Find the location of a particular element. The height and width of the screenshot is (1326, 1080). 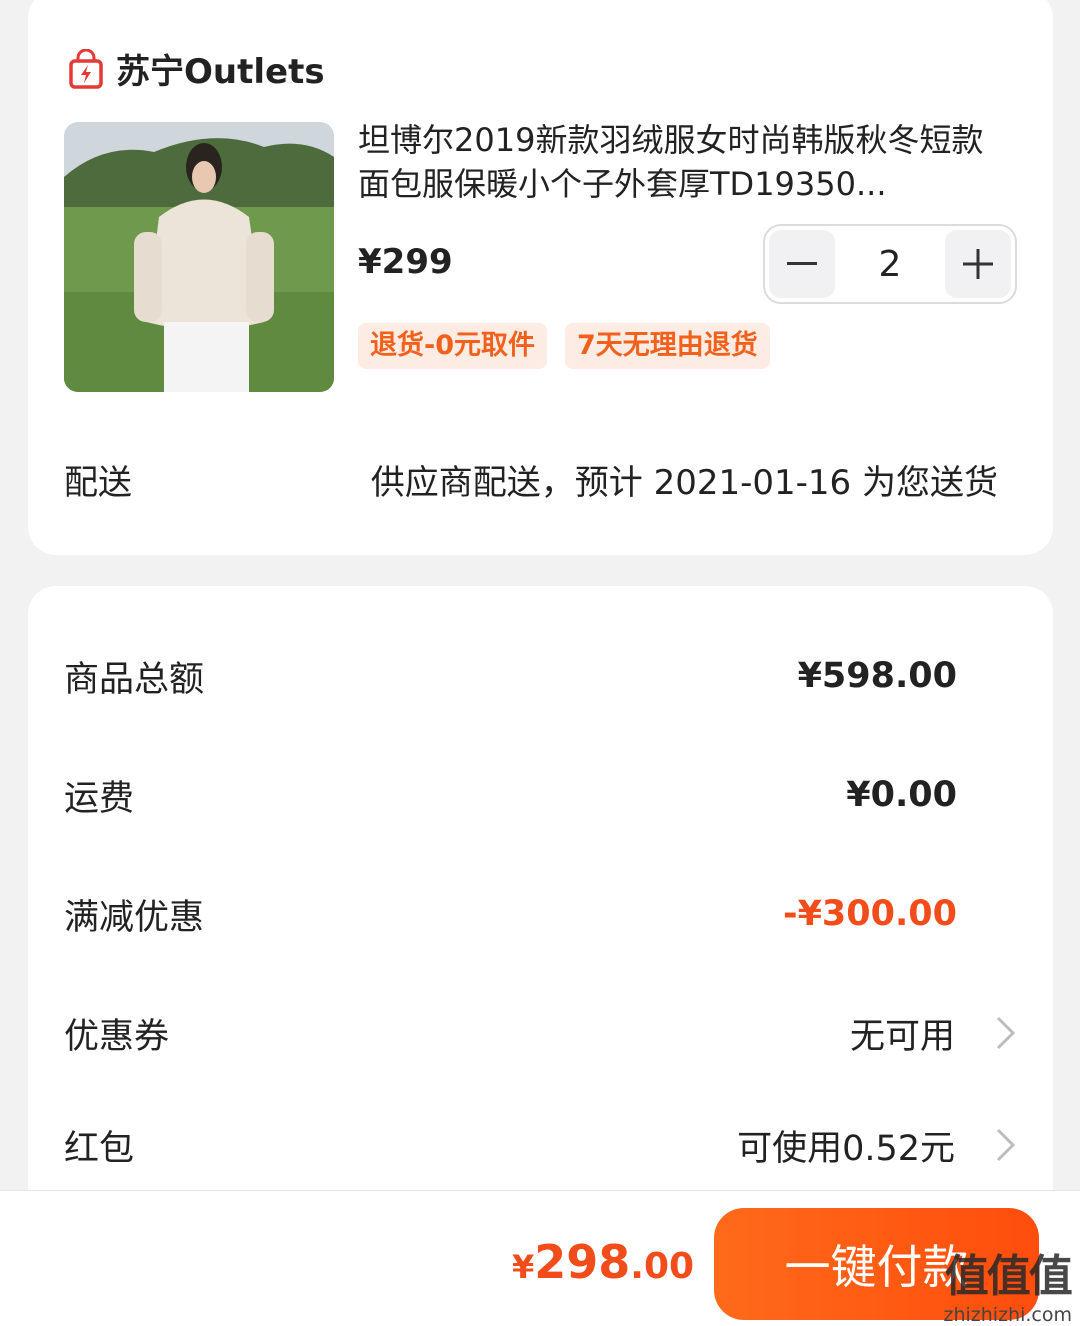

decrease-button is located at coordinates (802, 264).